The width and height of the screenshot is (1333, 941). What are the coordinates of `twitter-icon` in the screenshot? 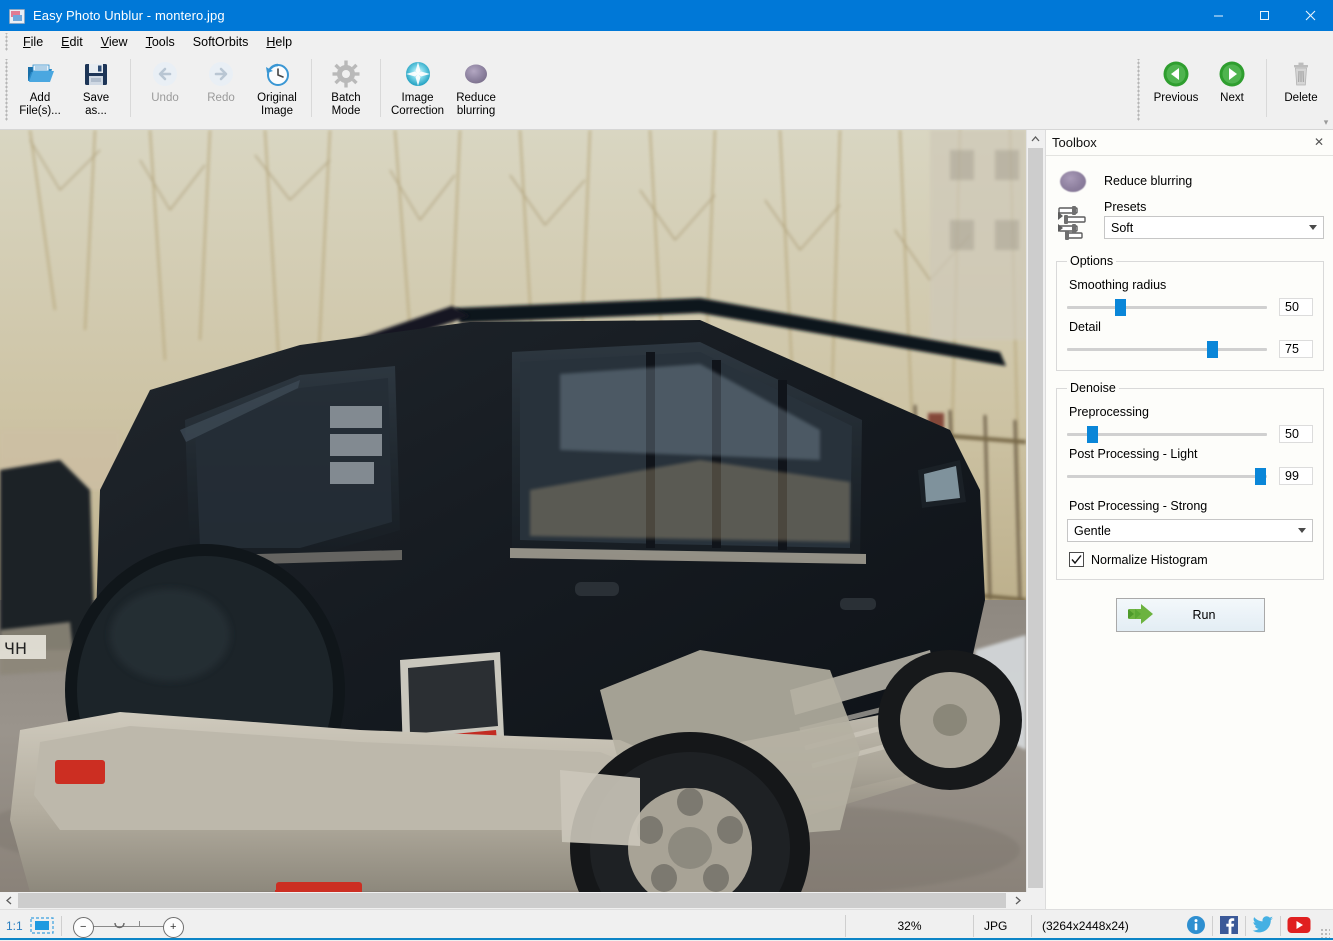 It's located at (1263, 926).